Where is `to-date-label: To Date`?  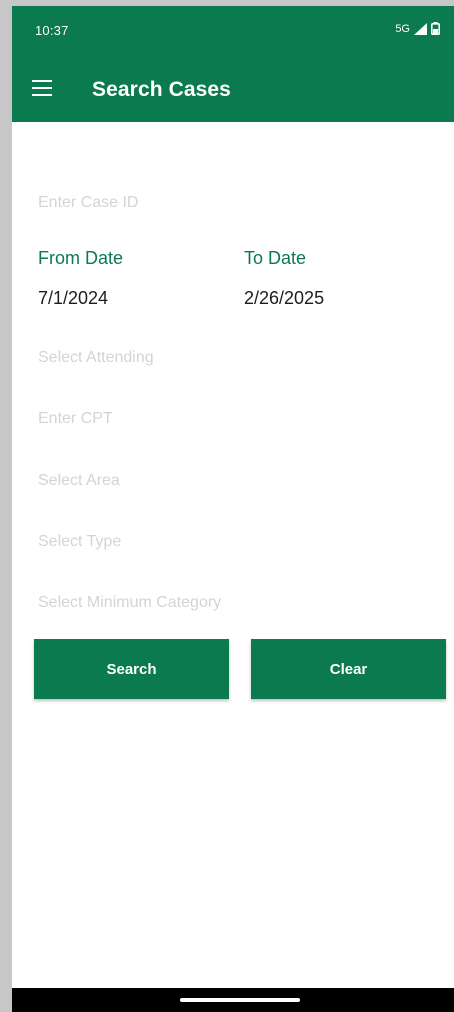
to-date-label: To Date is located at coordinates (275, 258).